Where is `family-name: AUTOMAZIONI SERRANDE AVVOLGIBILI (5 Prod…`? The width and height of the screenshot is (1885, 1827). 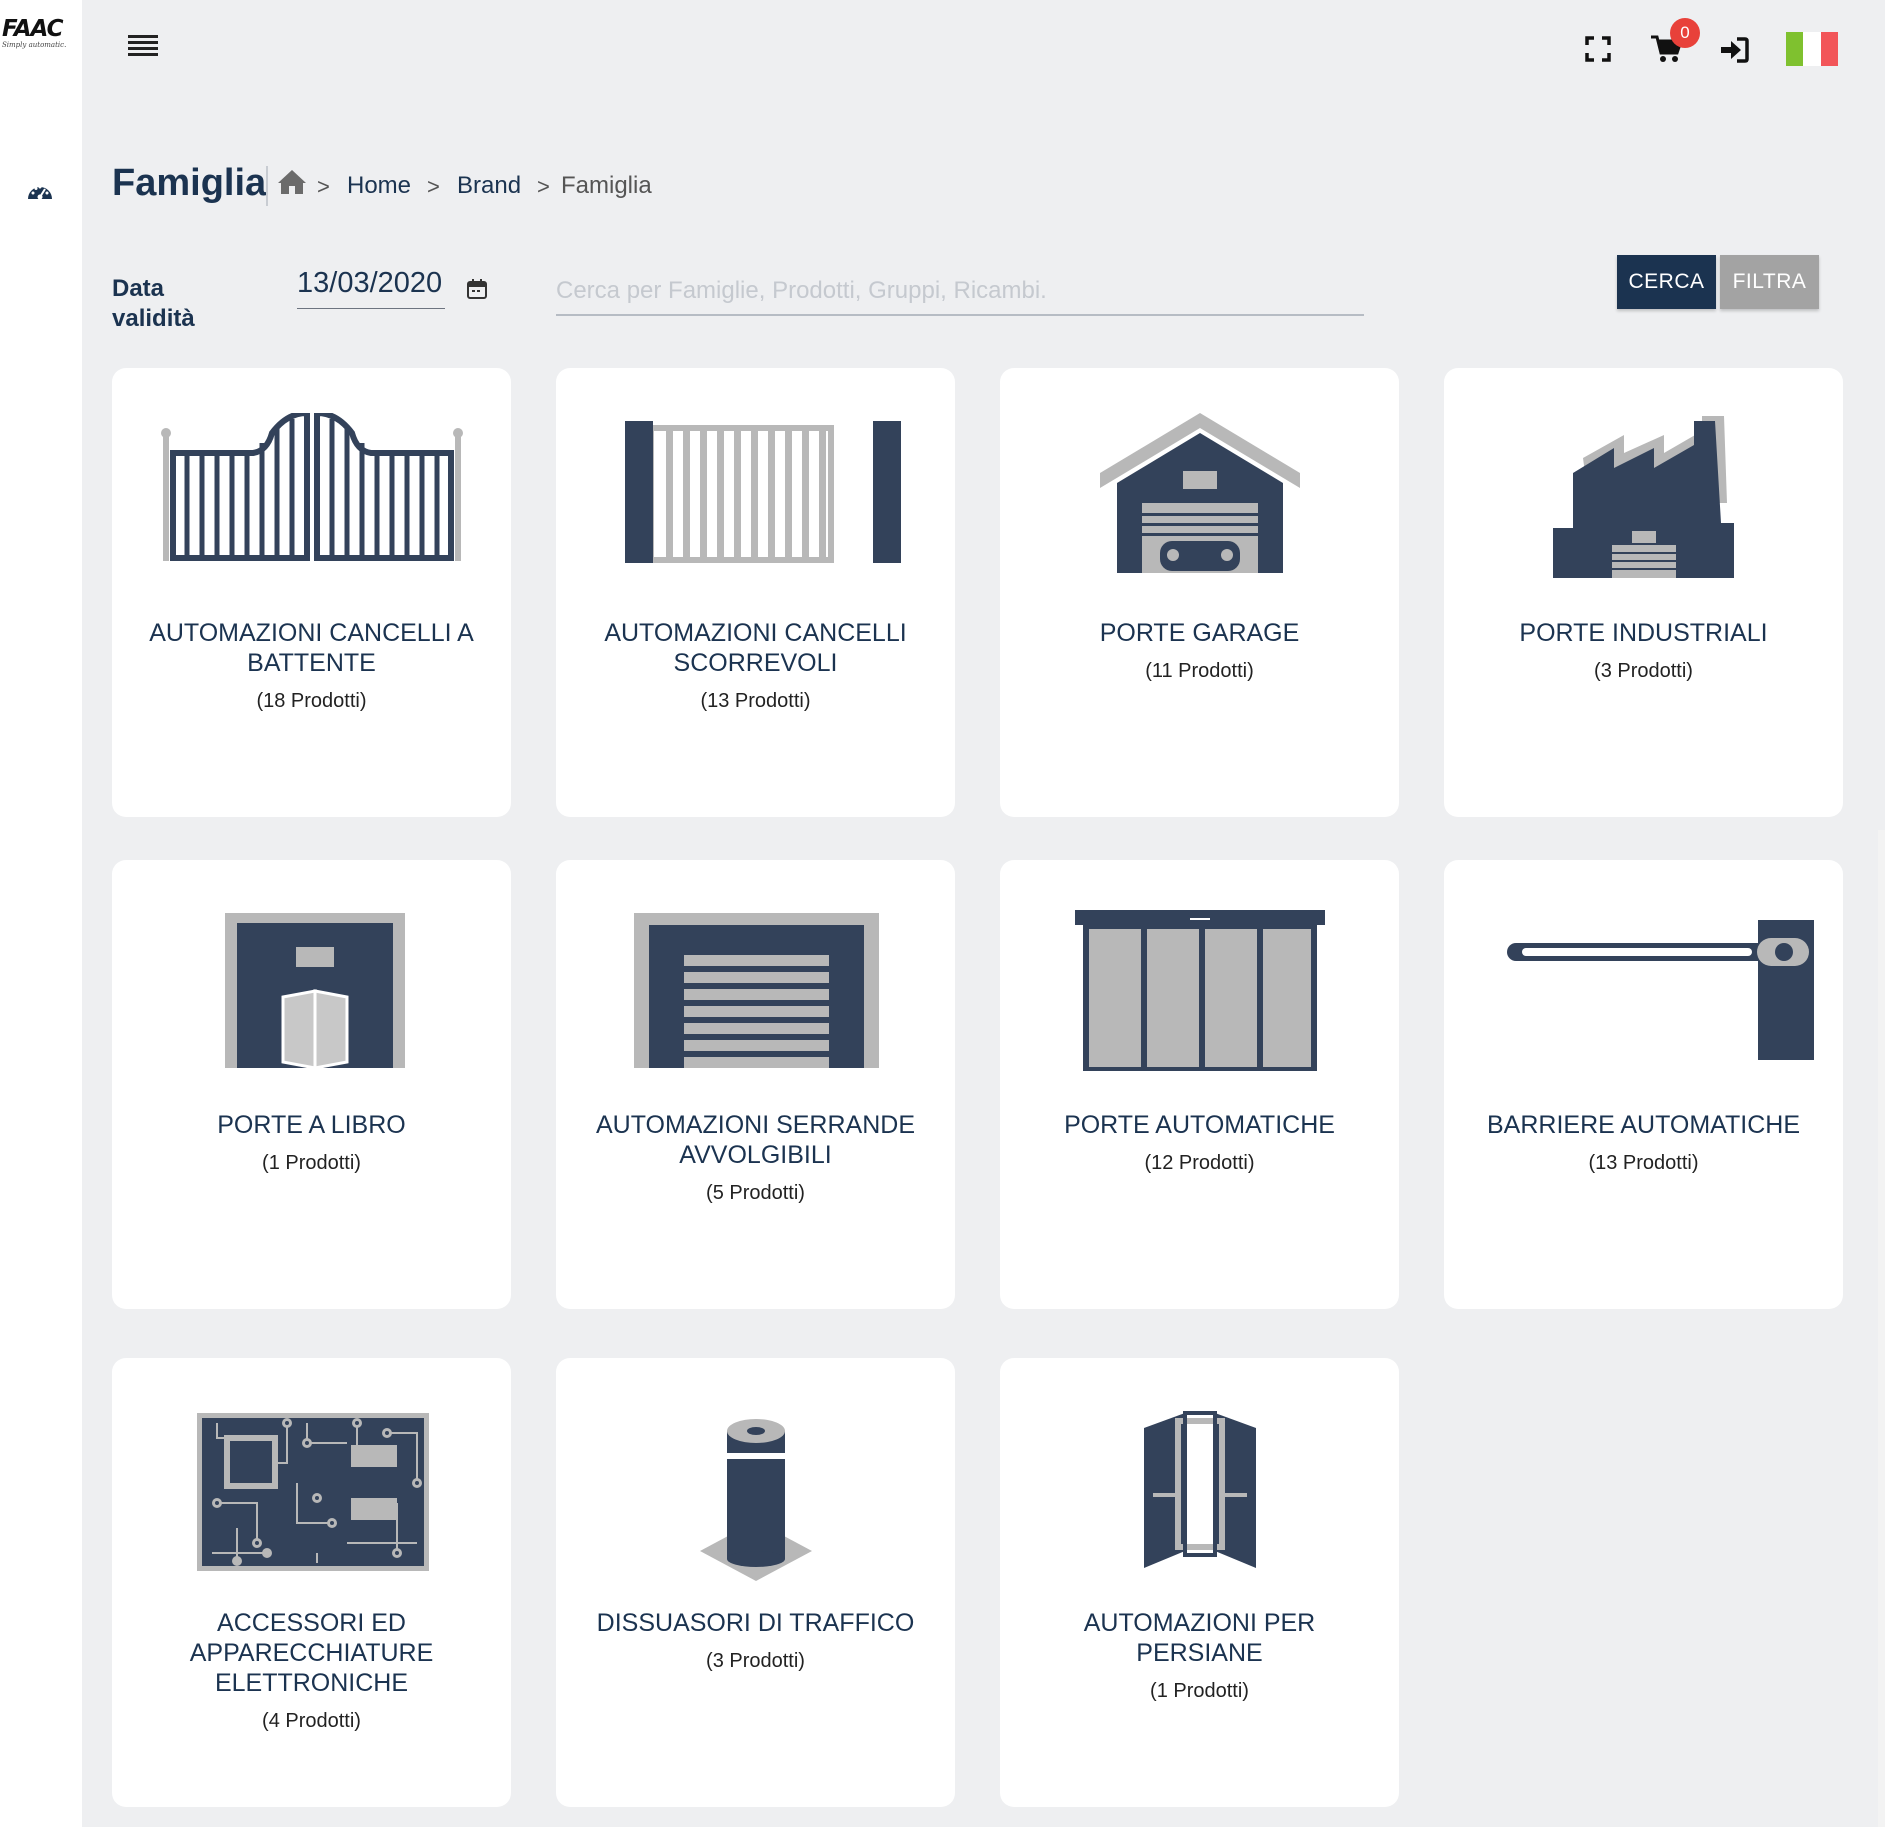
family-name: AUTOMAZIONI SERRANDE AVVOLGIBILI (5 Prod… is located at coordinates (755, 1159).